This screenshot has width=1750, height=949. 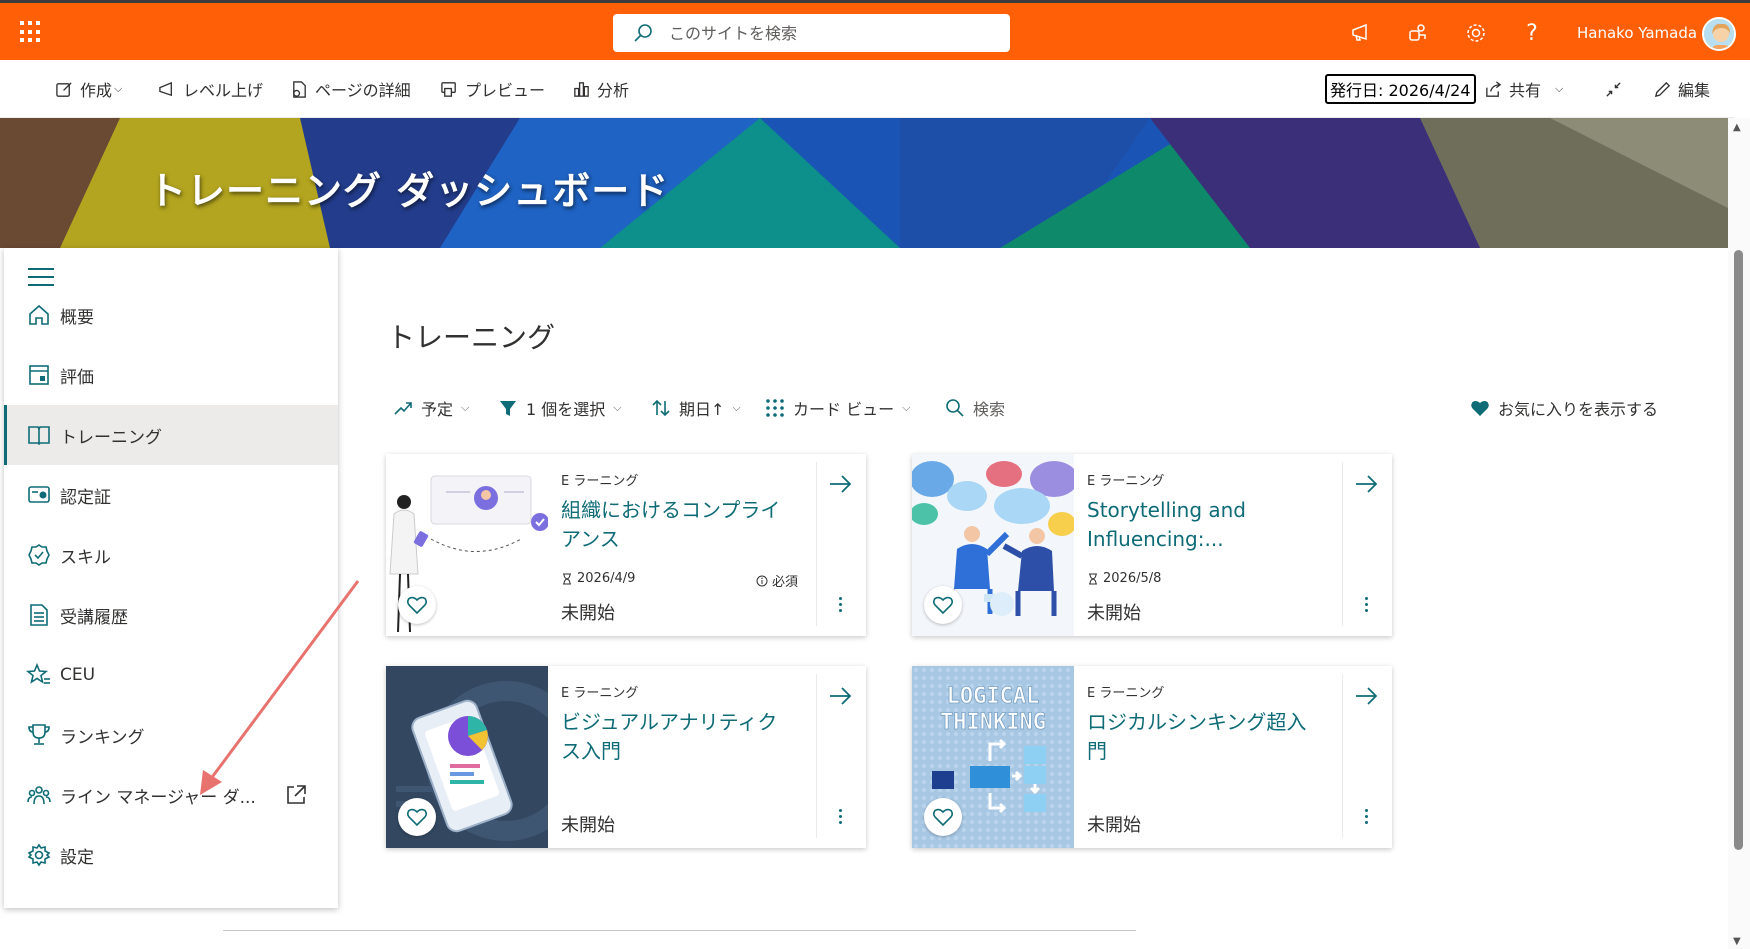 What do you see at coordinates (1124, 578) in the screenshot?
I see `card-due-date: 2026/5/8` at bounding box center [1124, 578].